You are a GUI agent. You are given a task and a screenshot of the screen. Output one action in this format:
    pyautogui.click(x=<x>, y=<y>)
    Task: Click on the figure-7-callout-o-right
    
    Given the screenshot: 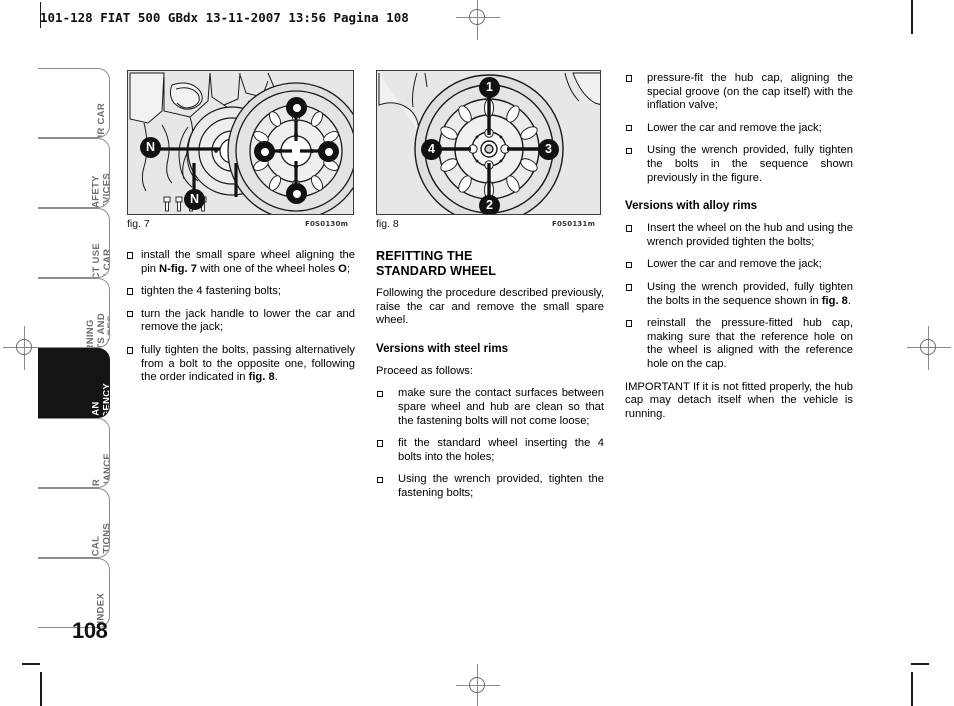 What is the action you would take?
    pyautogui.click(x=328, y=151)
    